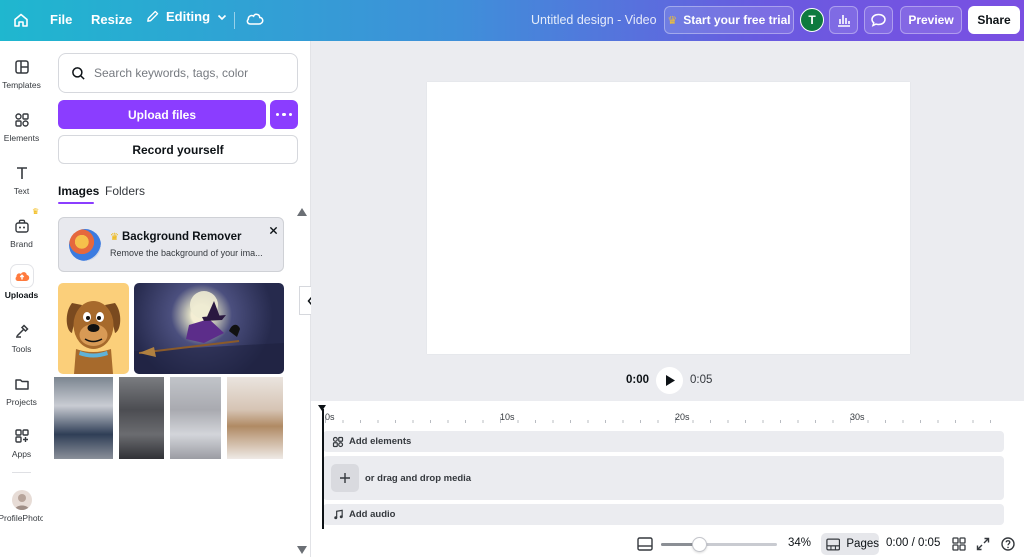 This screenshot has height=557, width=1024. I want to click on editing-label: Editing, so click(188, 16).